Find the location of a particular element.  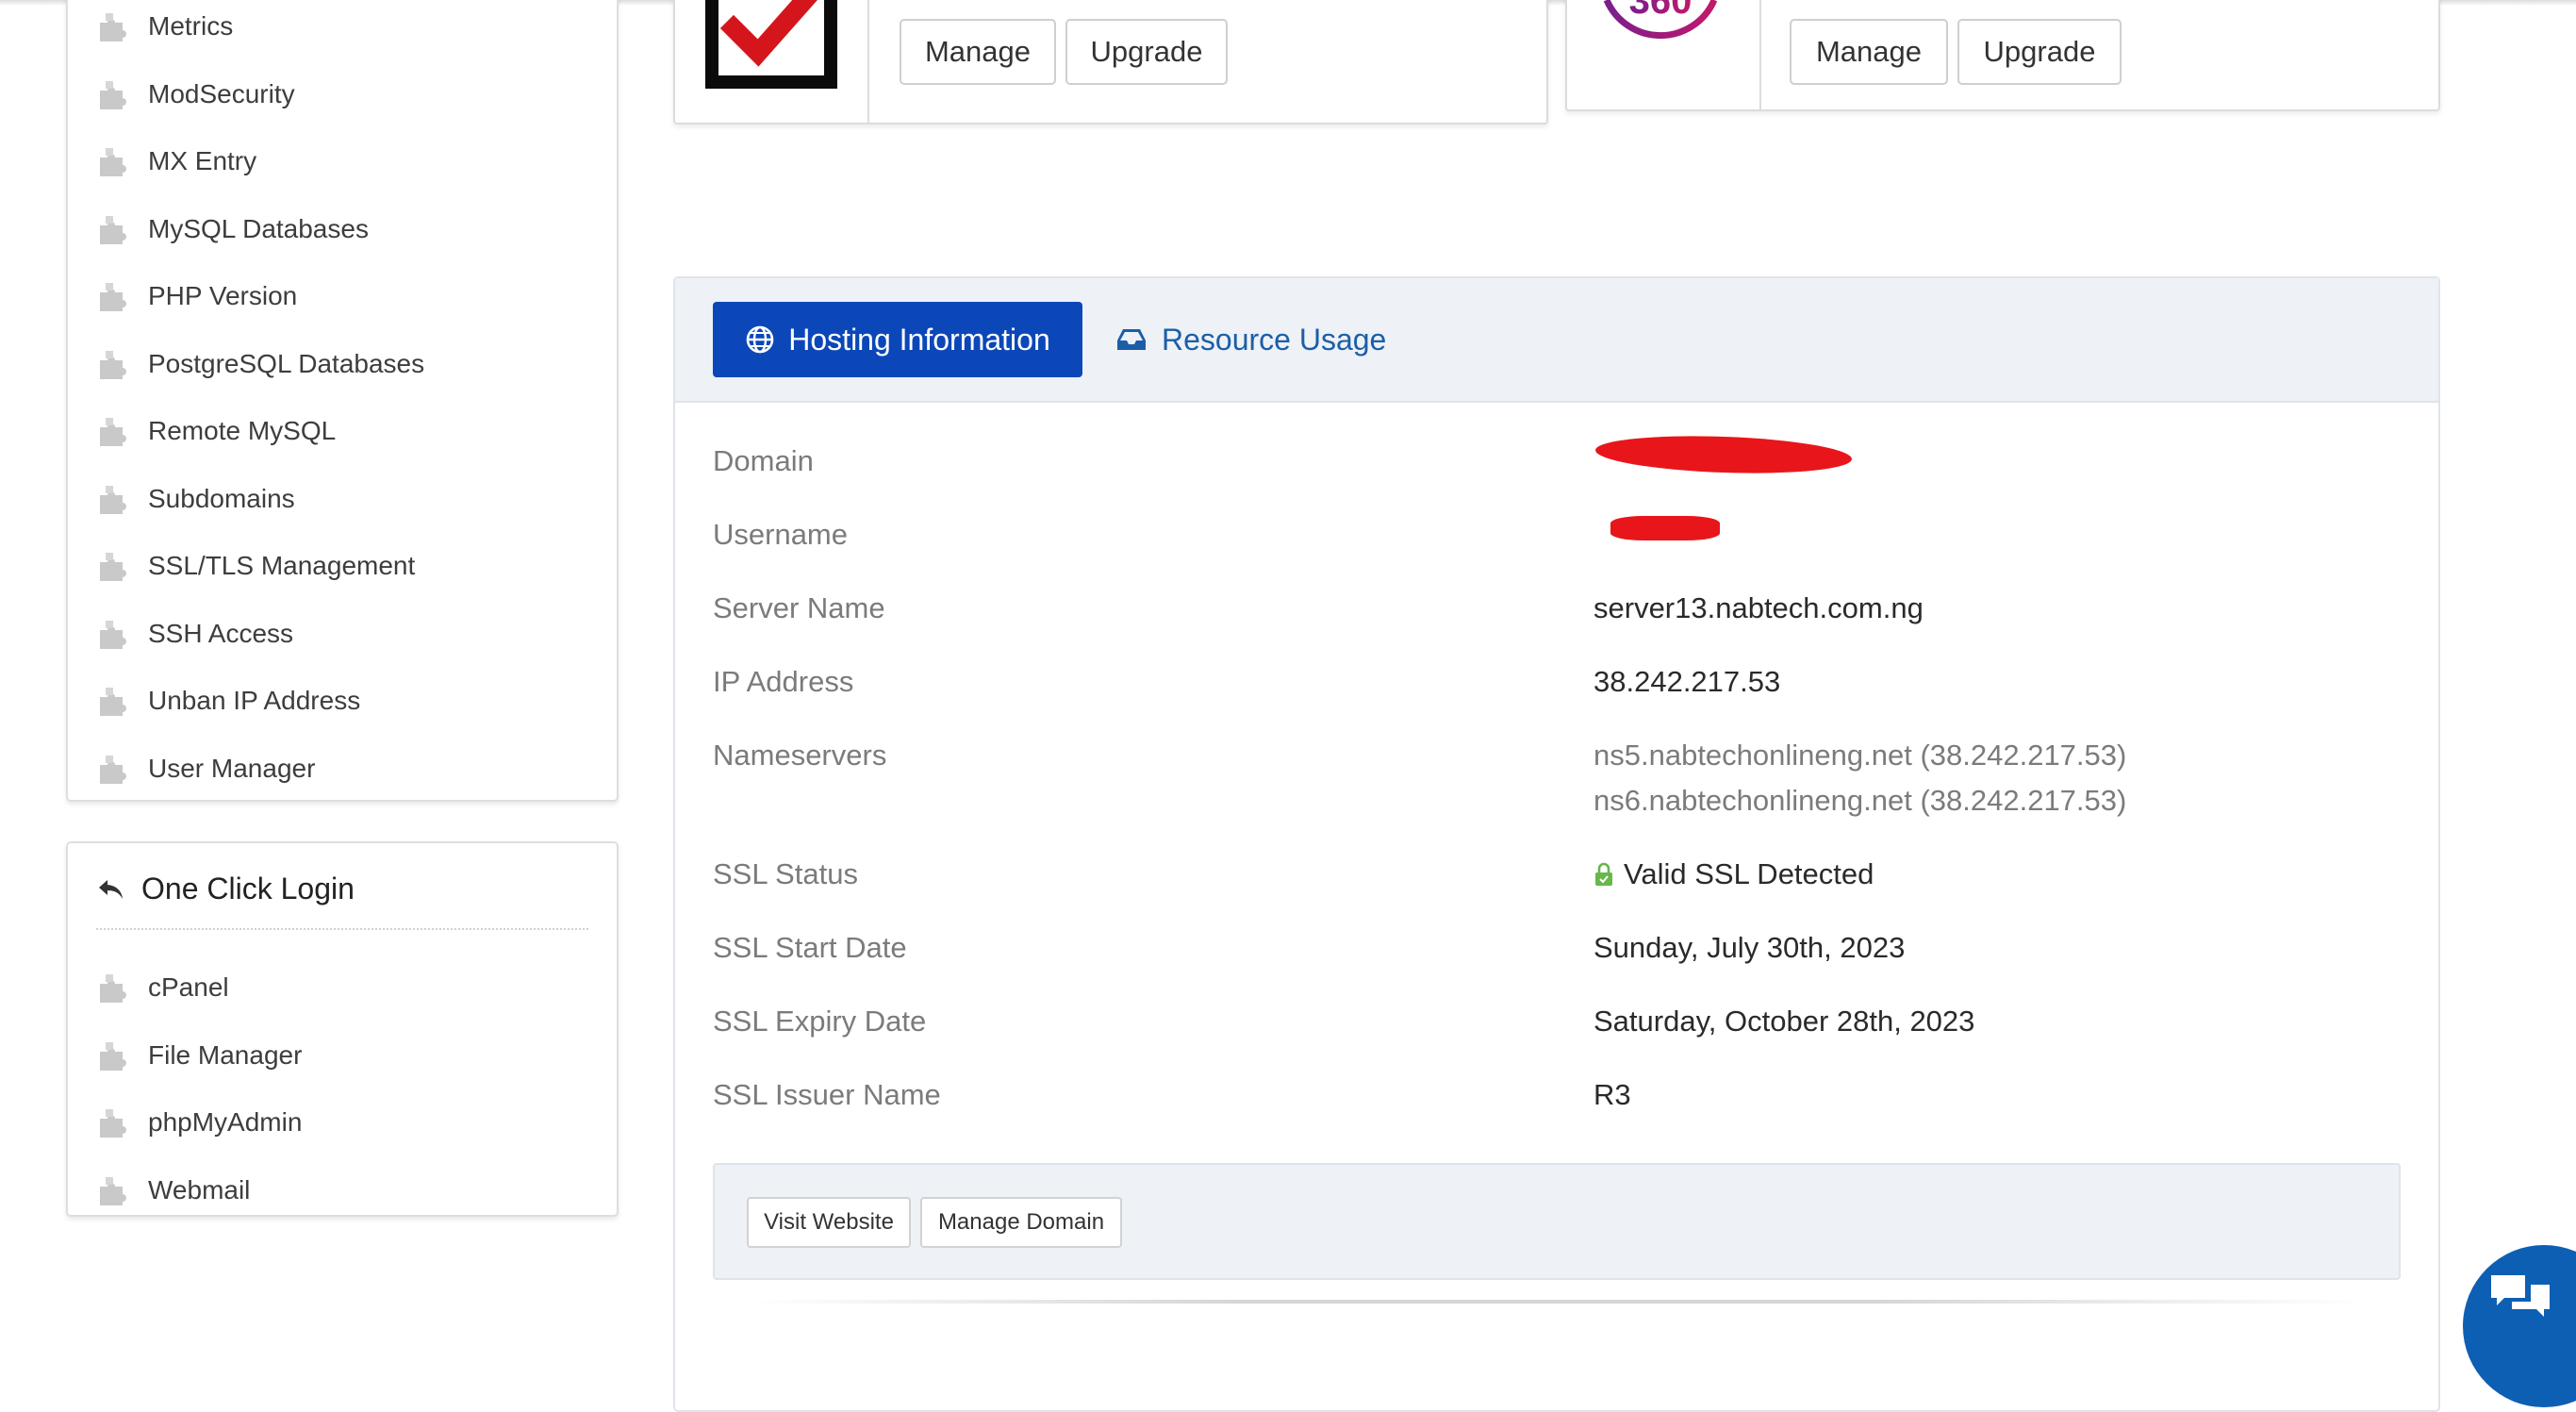

sidebar-item-remote-mysql: Remote MySQL is located at coordinates (217, 431).